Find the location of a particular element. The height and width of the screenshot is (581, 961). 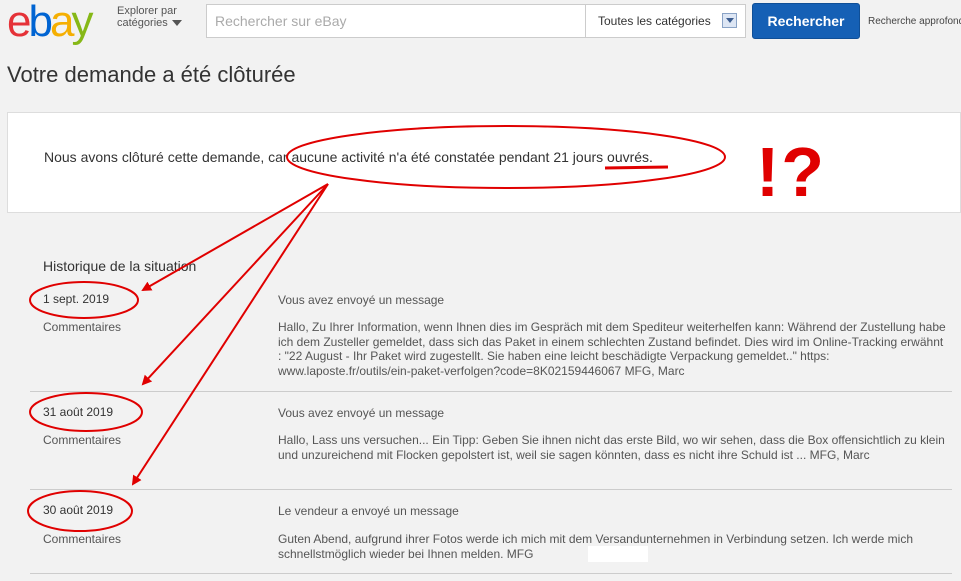

advanced-search-link: Recherche approfondie is located at coordinates (914, 21).